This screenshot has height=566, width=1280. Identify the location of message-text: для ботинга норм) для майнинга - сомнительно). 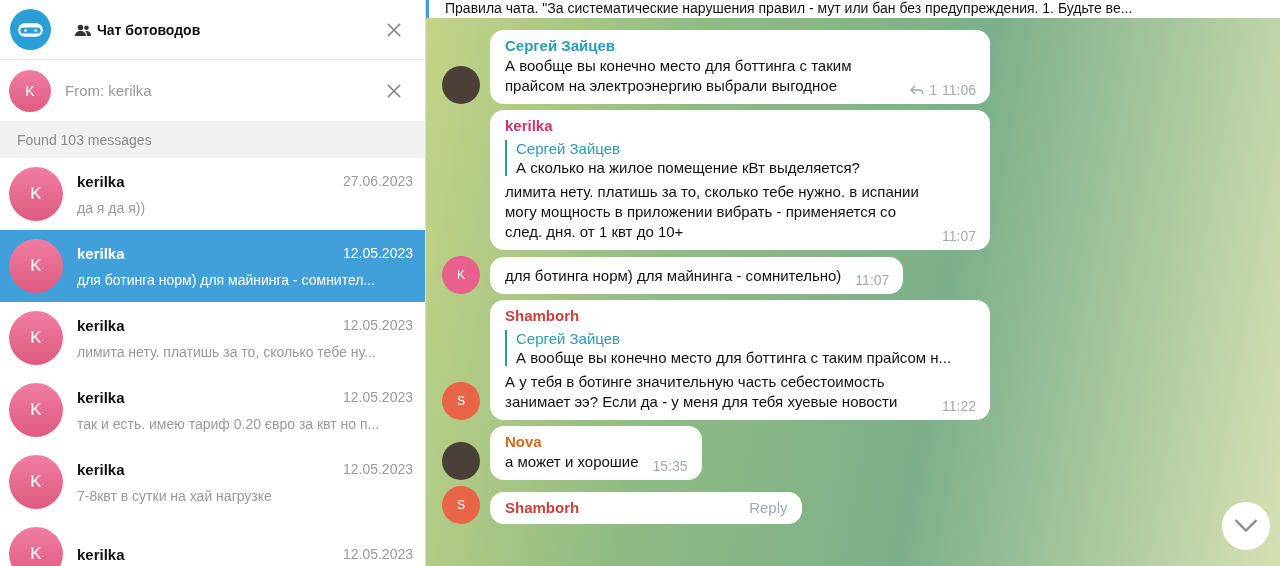
(673, 276).